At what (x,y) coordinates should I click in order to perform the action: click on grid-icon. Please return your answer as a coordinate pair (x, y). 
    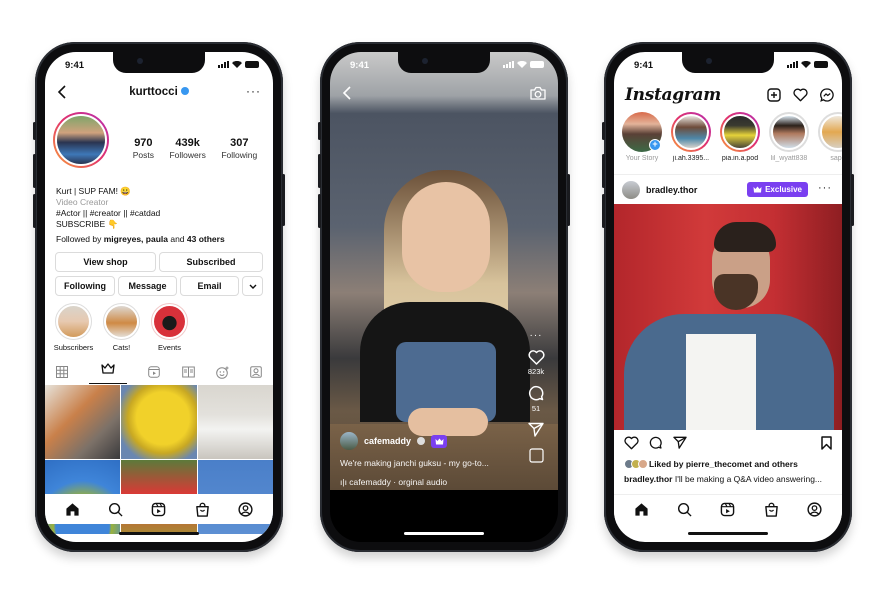
    Looking at the image, I should click on (61, 372).